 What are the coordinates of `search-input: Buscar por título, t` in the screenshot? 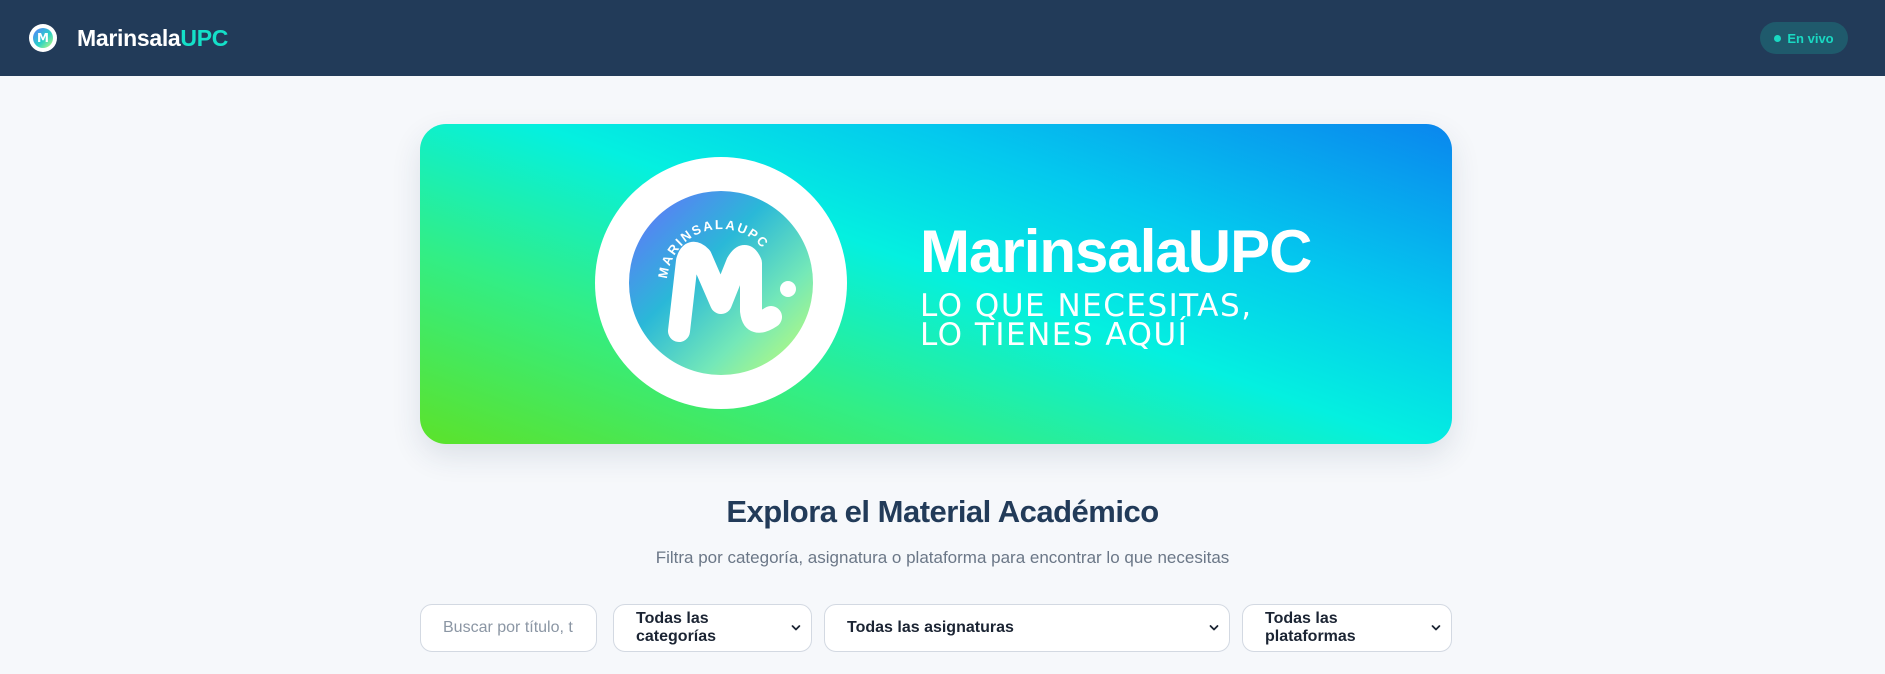 It's located at (508, 628).